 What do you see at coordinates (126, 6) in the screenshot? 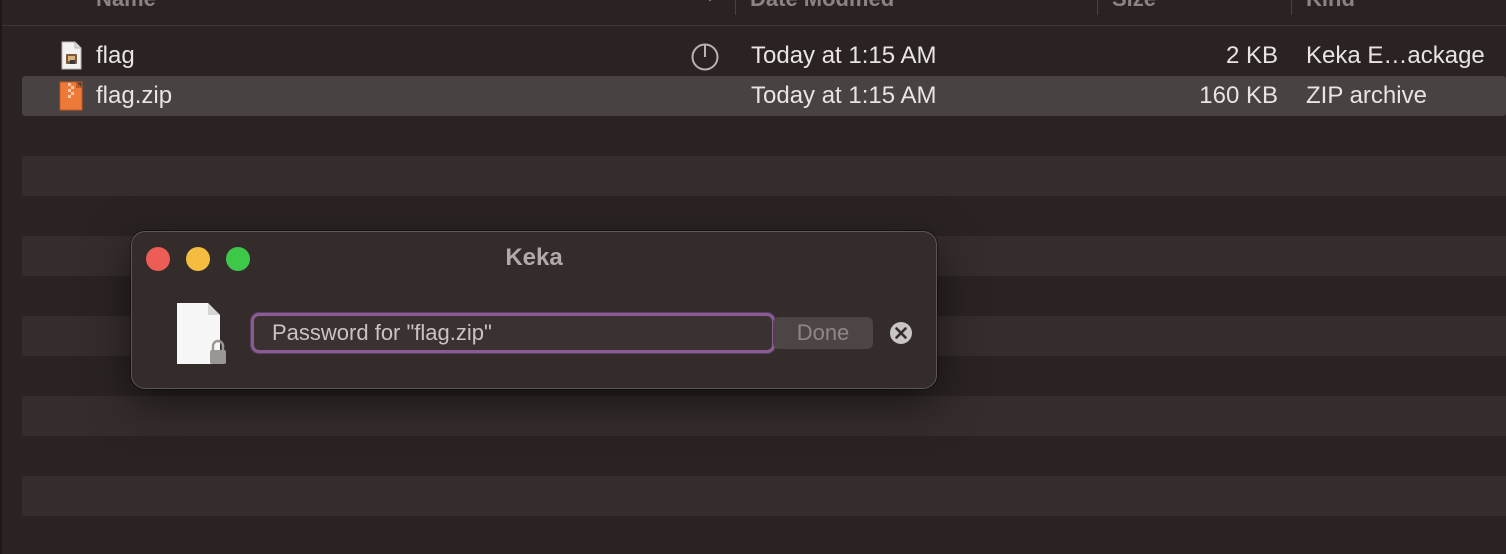
I see `column-header-name: Name` at bounding box center [126, 6].